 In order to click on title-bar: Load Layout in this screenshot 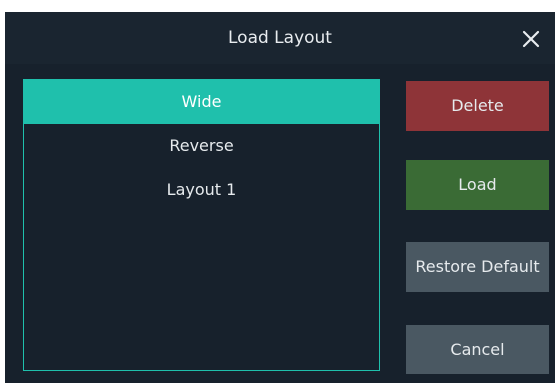, I will do `click(280, 38)`.